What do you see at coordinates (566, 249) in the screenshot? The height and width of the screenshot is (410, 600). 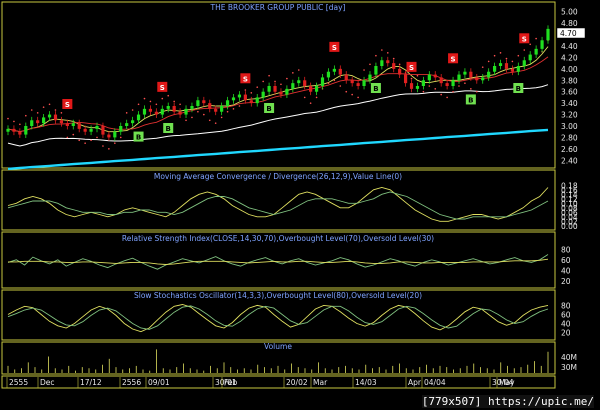 I see `axis-tick-label: 80` at bounding box center [566, 249].